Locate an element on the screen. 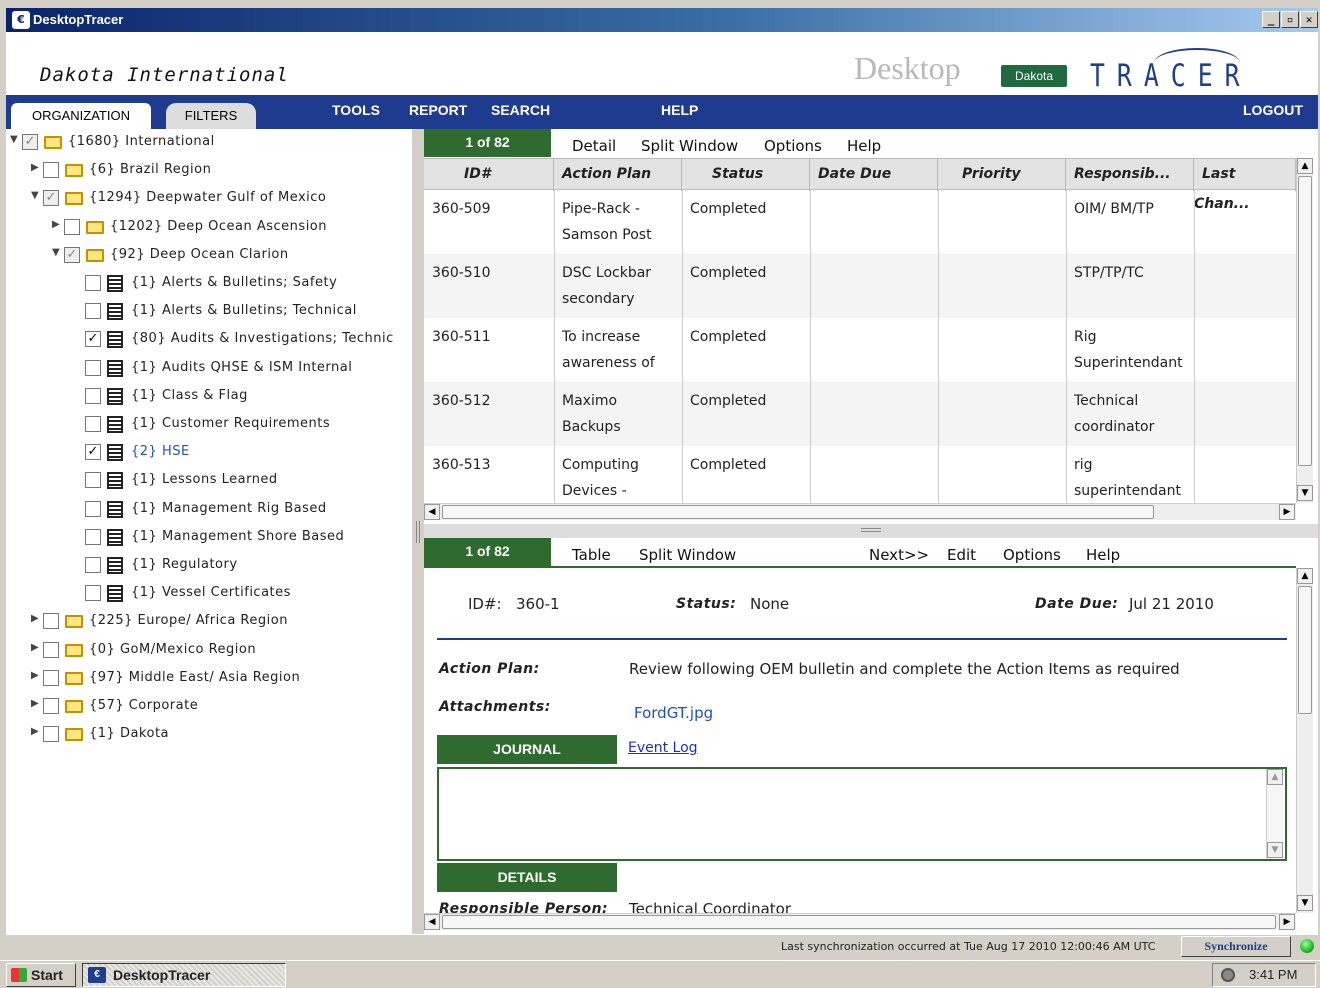 The height and width of the screenshot is (988, 1320). menu-tools: TOOLS is located at coordinates (356, 110).